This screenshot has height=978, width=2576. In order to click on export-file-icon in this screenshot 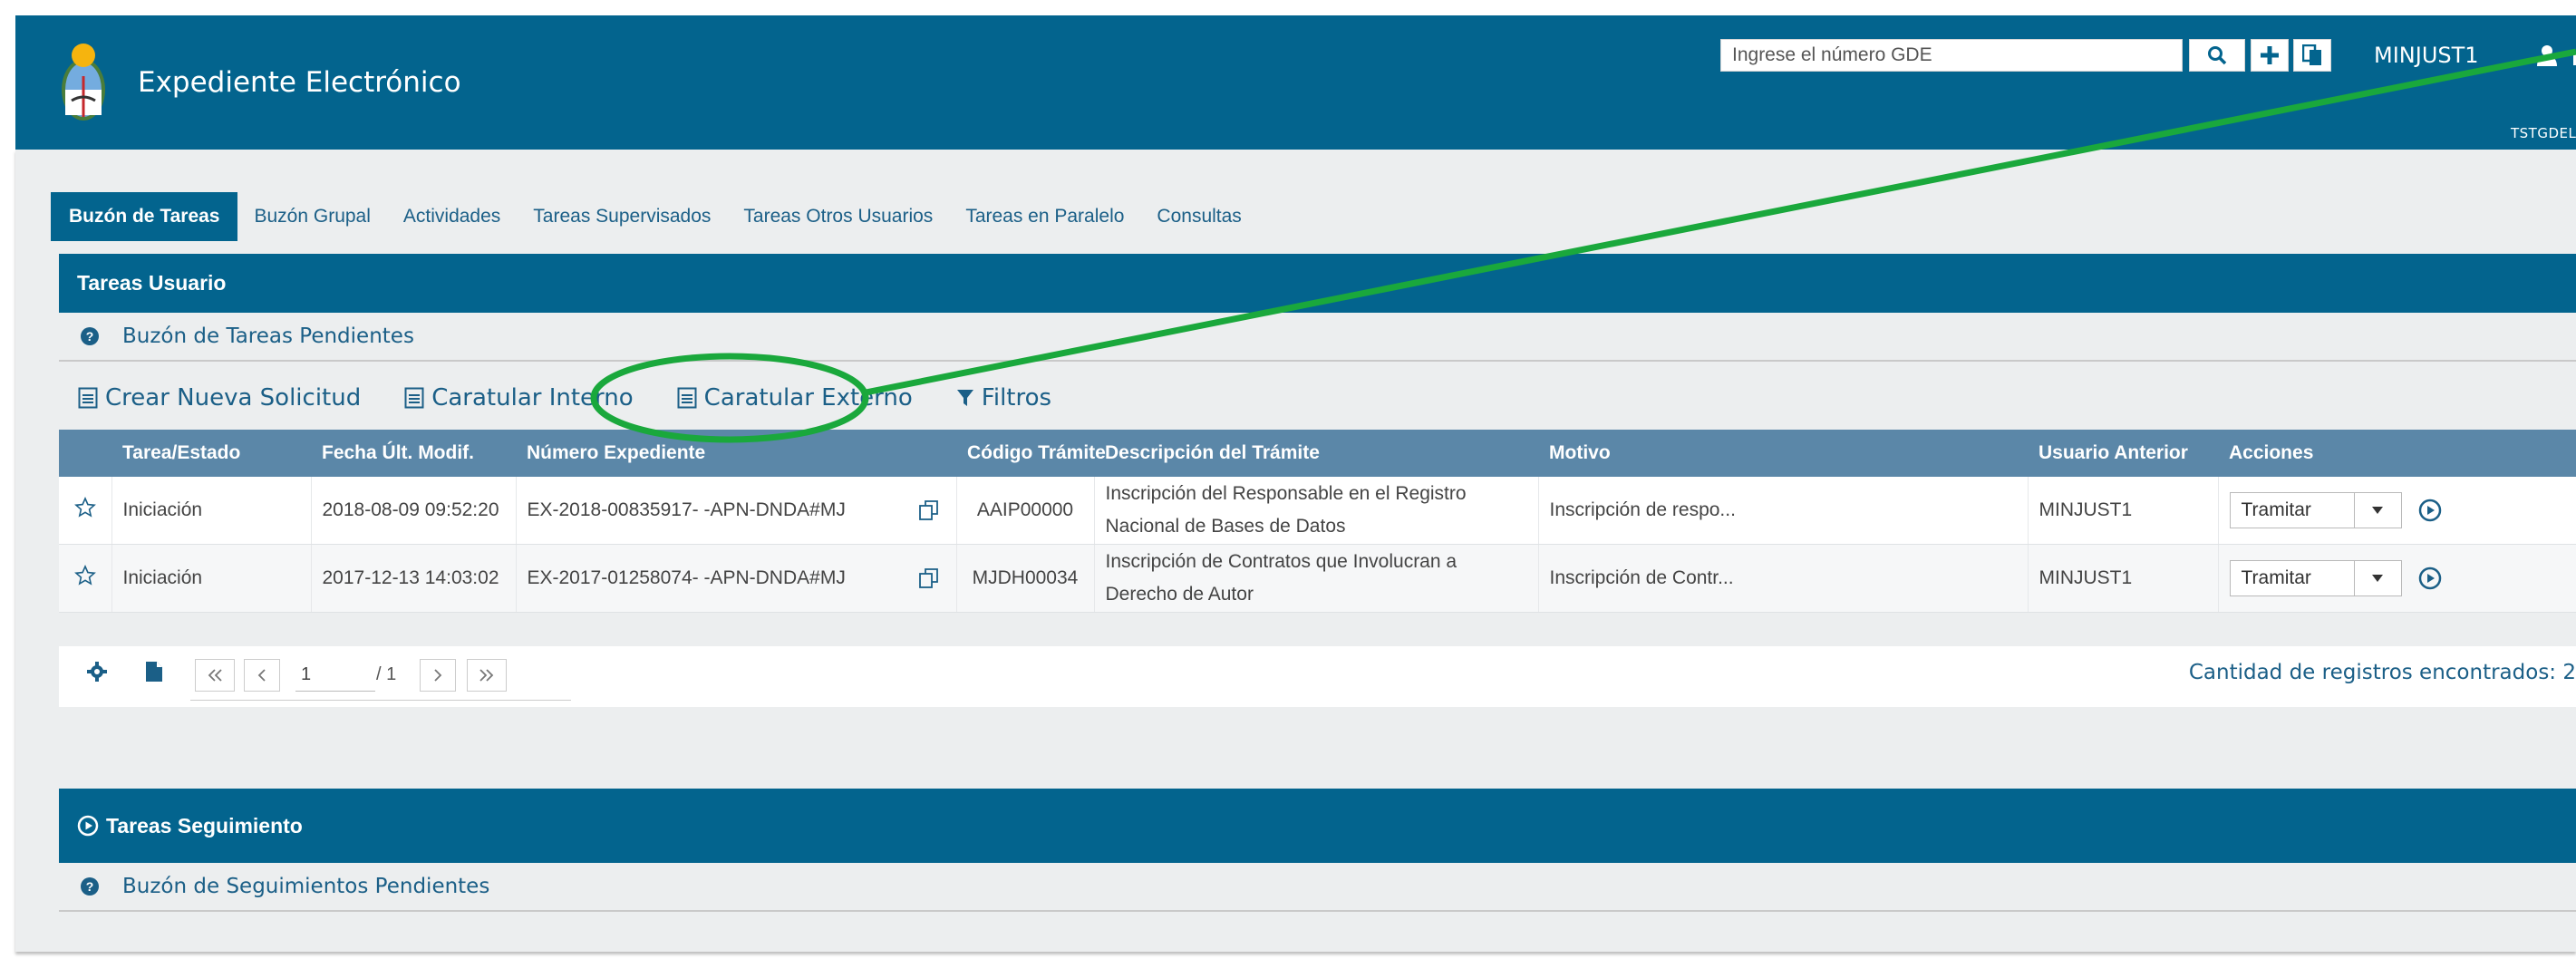, I will do `click(154, 672)`.